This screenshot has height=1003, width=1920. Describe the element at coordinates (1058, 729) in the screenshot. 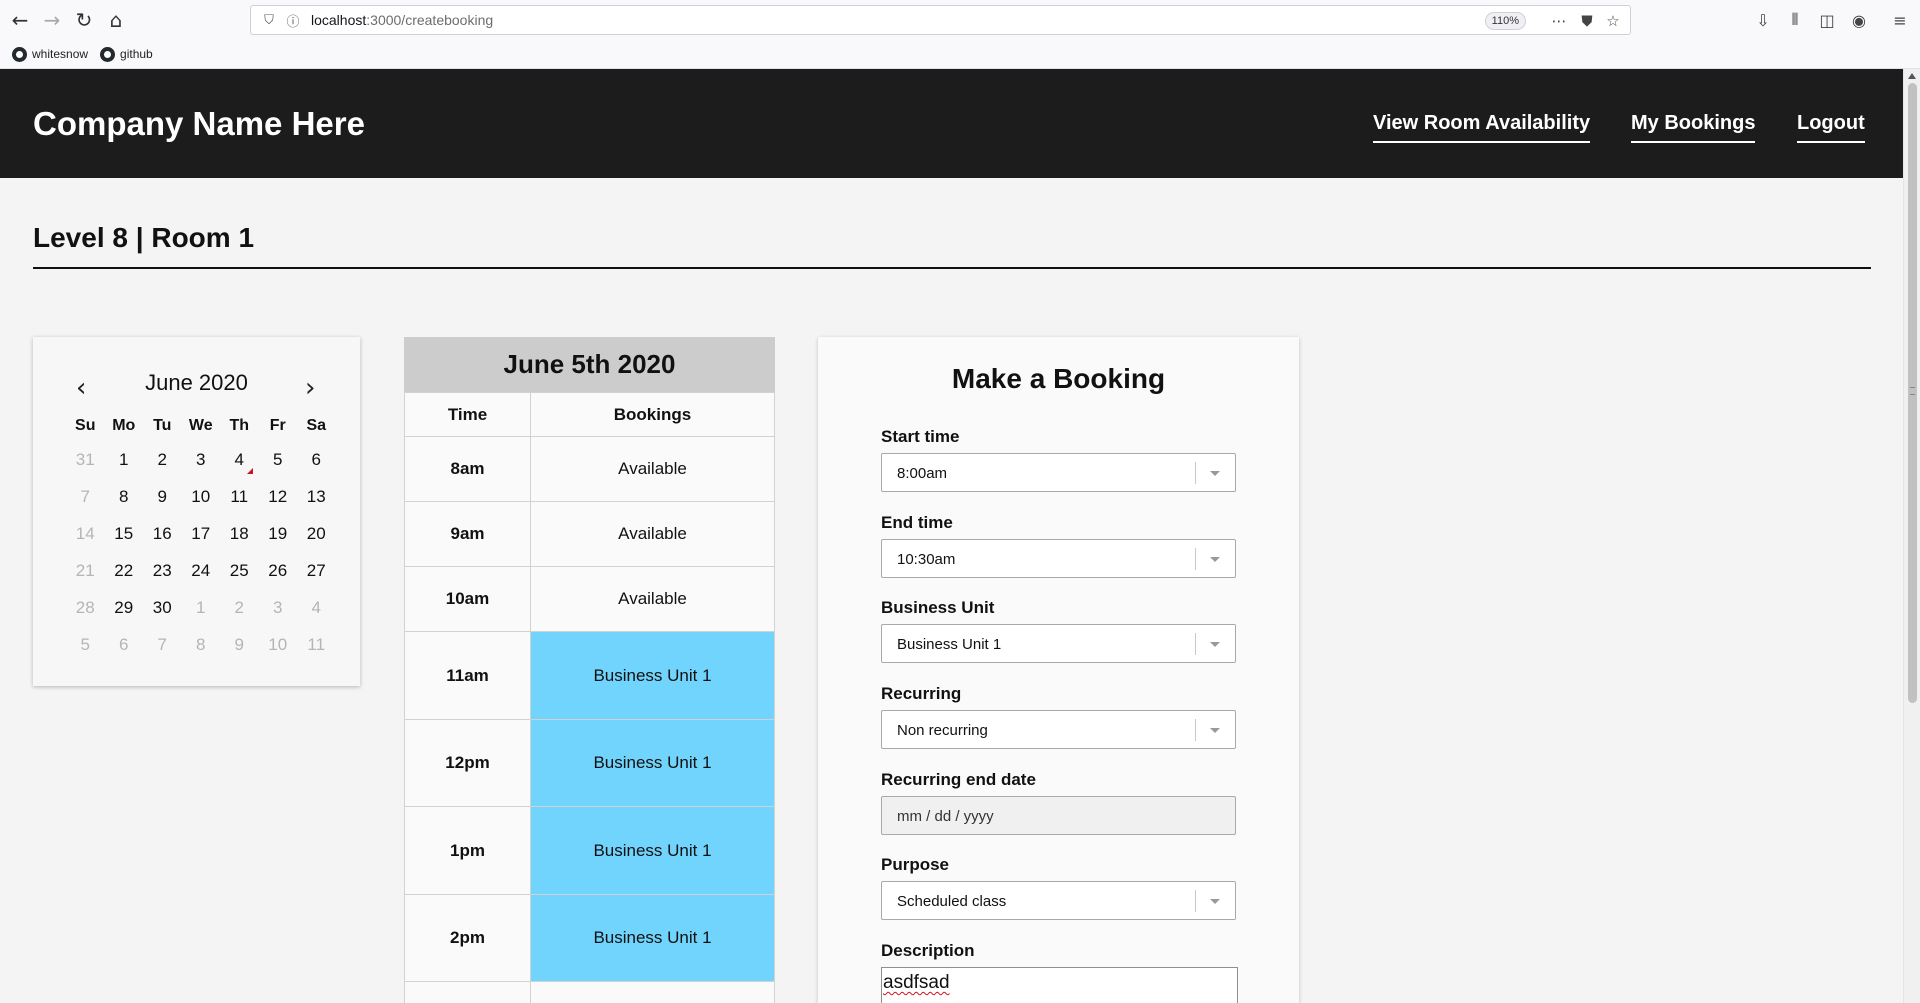

I see `recurring-select: Non recurring` at that location.